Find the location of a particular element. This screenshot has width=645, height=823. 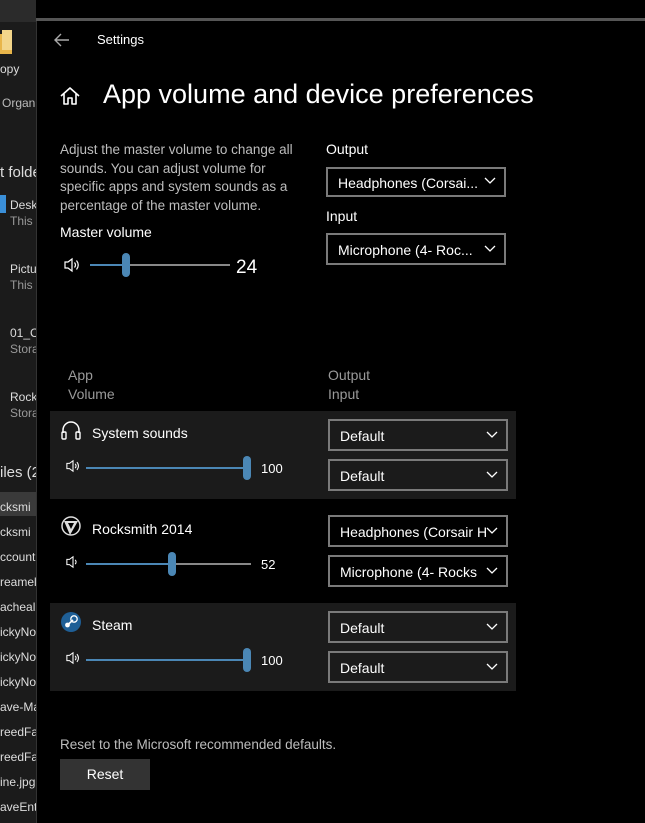

reset-button: Reset is located at coordinates (105, 774).